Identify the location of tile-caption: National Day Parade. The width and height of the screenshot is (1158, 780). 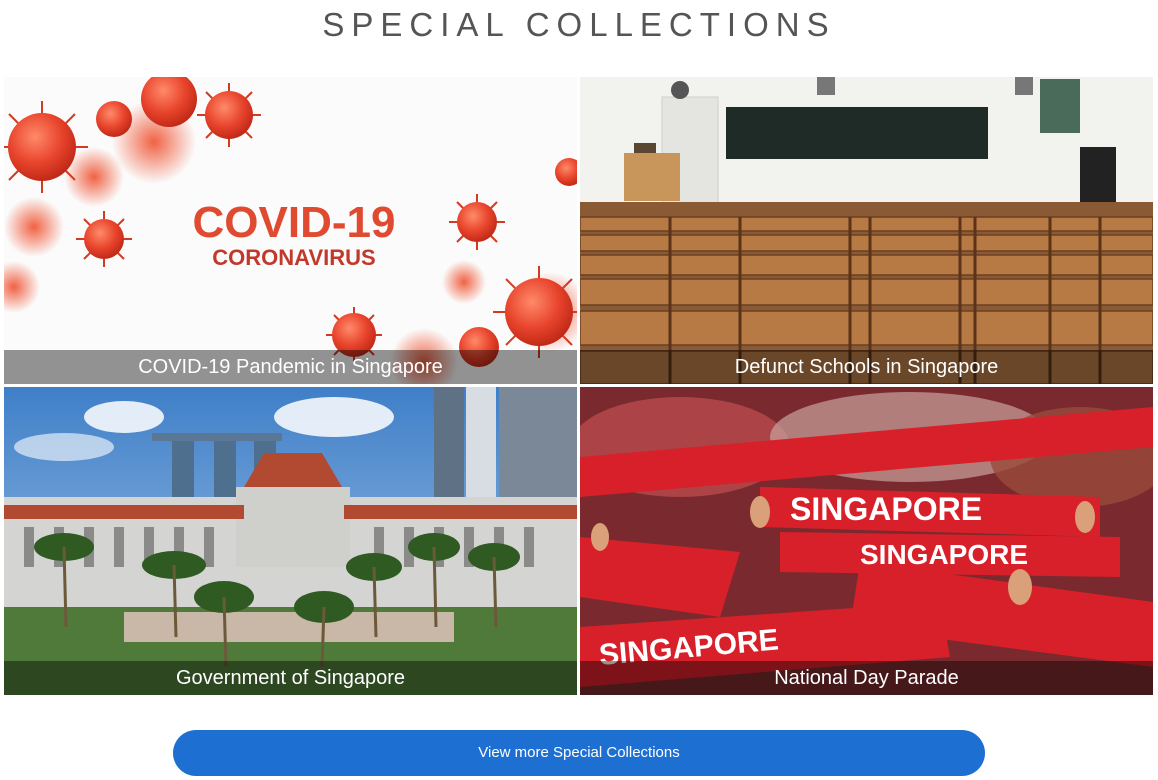
(866, 678).